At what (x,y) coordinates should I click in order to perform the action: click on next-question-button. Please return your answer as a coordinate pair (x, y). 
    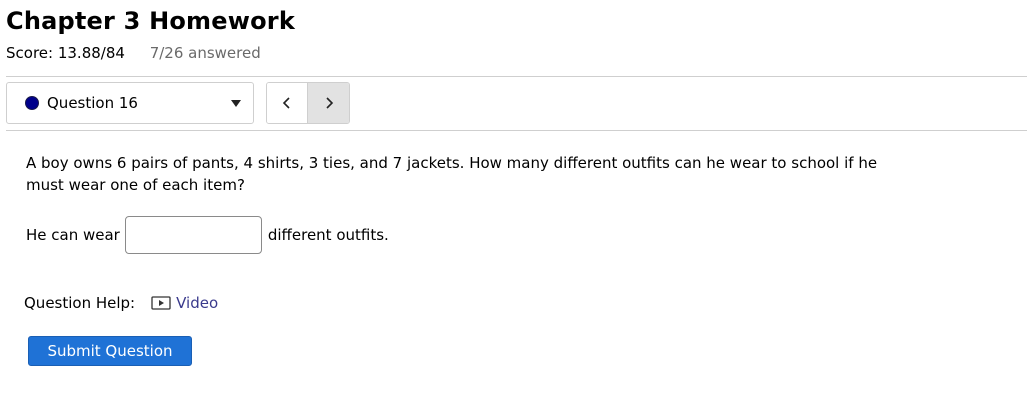
    Looking at the image, I should click on (328, 103).